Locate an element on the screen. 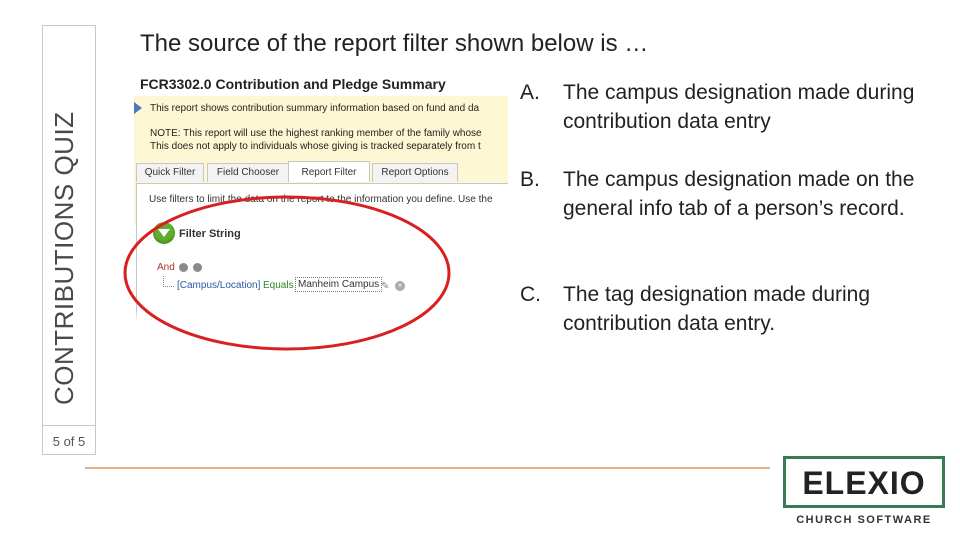 Image resolution: width=960 pixels, height=540 pixels. tab-report-filter: Report Filter is located at coordinates (329, 171).